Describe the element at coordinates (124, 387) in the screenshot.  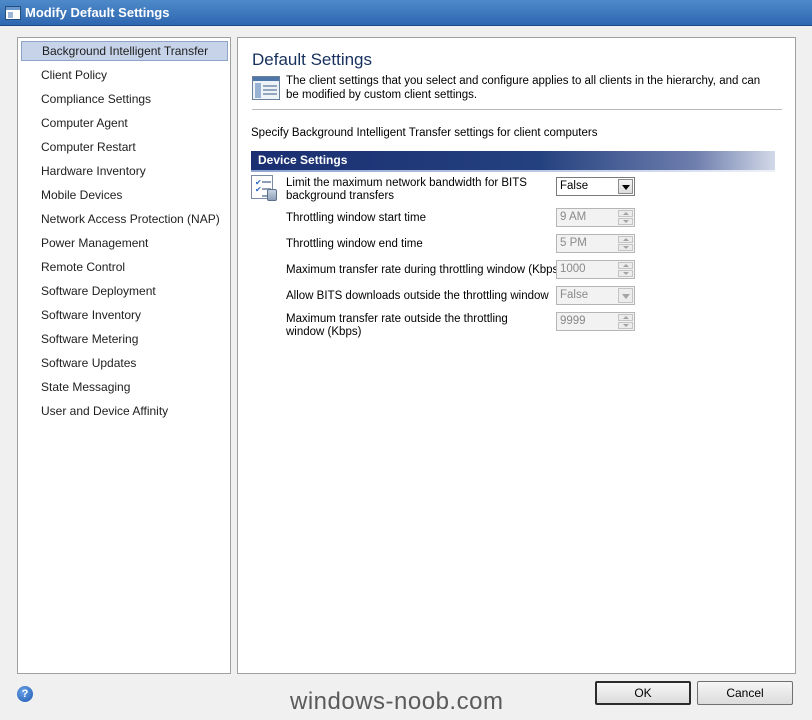
I see `sidebar-item-state-messaging: State Messaging` at that location.